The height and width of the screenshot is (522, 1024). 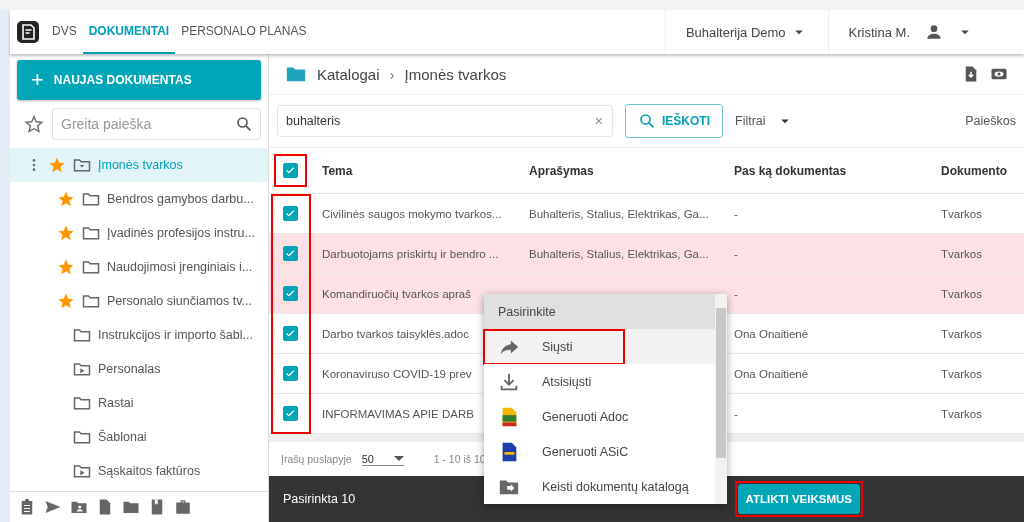 What do you see at coordinates (316, 459) in the screenshot?
I see `rows-per-page-label: Įrašų puslapyje` at bounding box center [316, 459].